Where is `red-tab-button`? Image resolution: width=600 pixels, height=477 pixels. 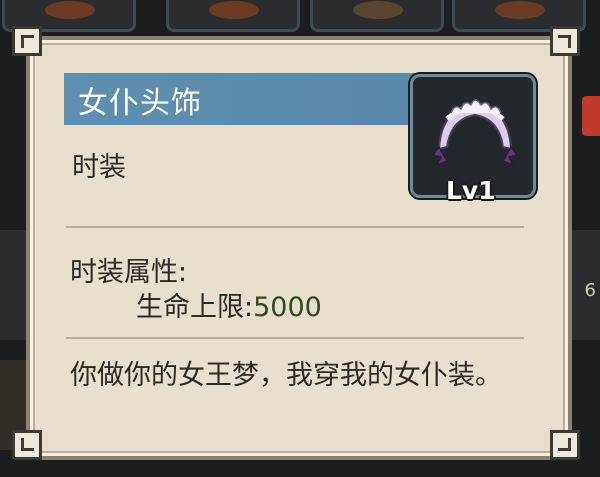 red-tab-button is located at coordinates (591, 116).